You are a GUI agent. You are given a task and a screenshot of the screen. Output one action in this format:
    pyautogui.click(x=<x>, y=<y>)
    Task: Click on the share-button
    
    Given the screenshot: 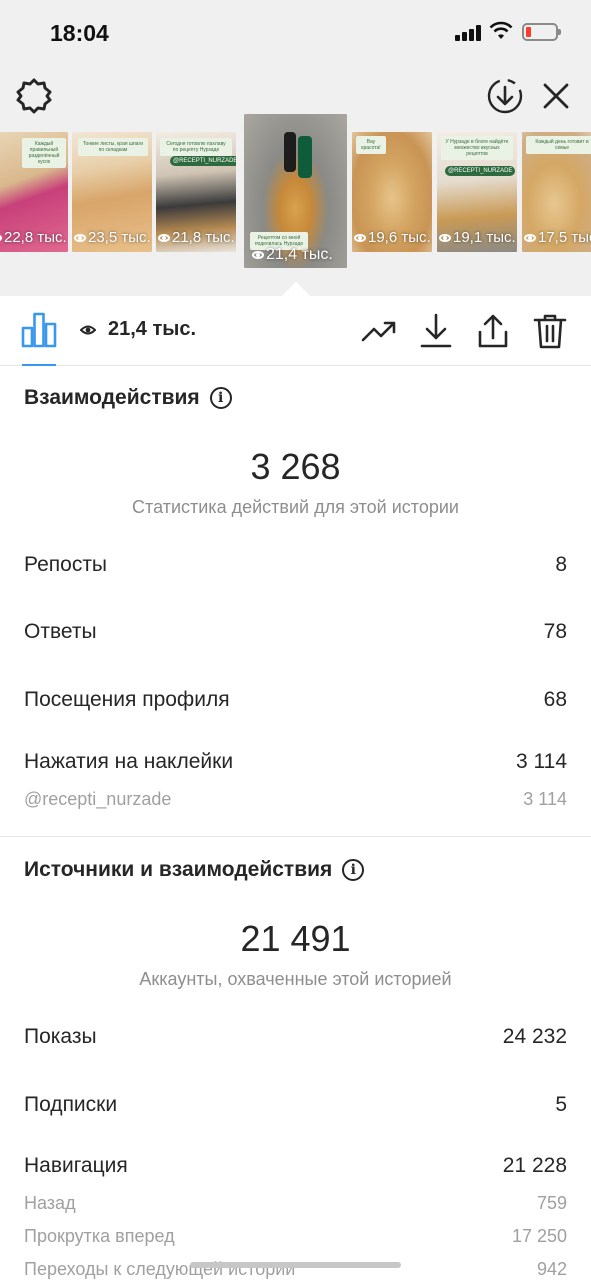 What is the action you would take?
    pyautogui.click(x=493, y=331)
    